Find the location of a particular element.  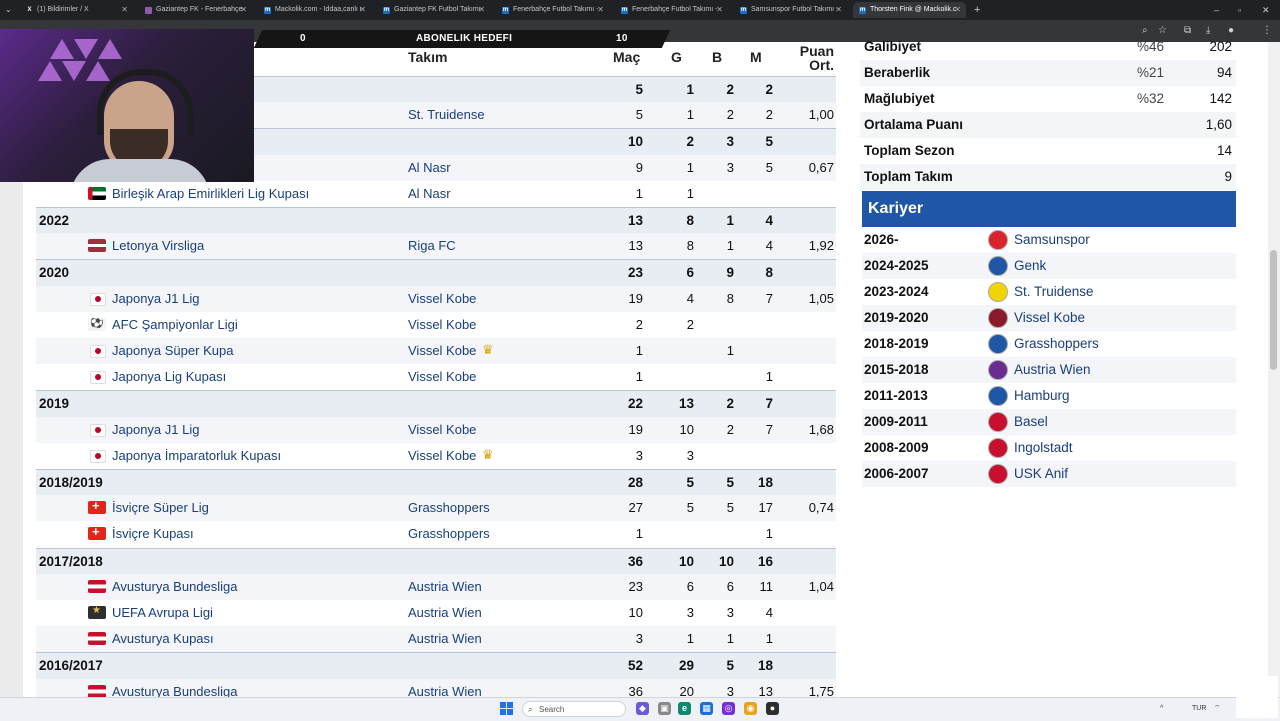

close-window-icon: ✕ is located at coordinates (1266, 10).